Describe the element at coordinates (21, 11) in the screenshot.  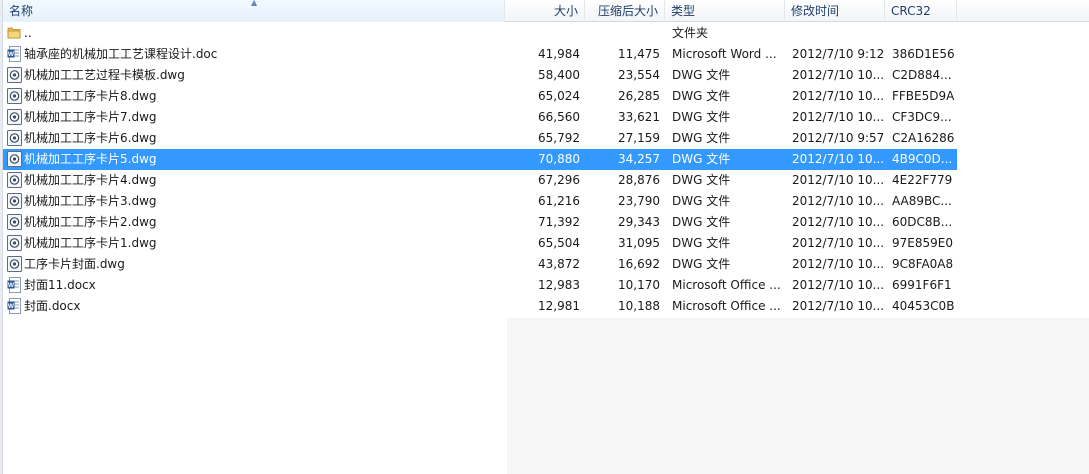
I see `column-header-name-label: 名称` at that location.